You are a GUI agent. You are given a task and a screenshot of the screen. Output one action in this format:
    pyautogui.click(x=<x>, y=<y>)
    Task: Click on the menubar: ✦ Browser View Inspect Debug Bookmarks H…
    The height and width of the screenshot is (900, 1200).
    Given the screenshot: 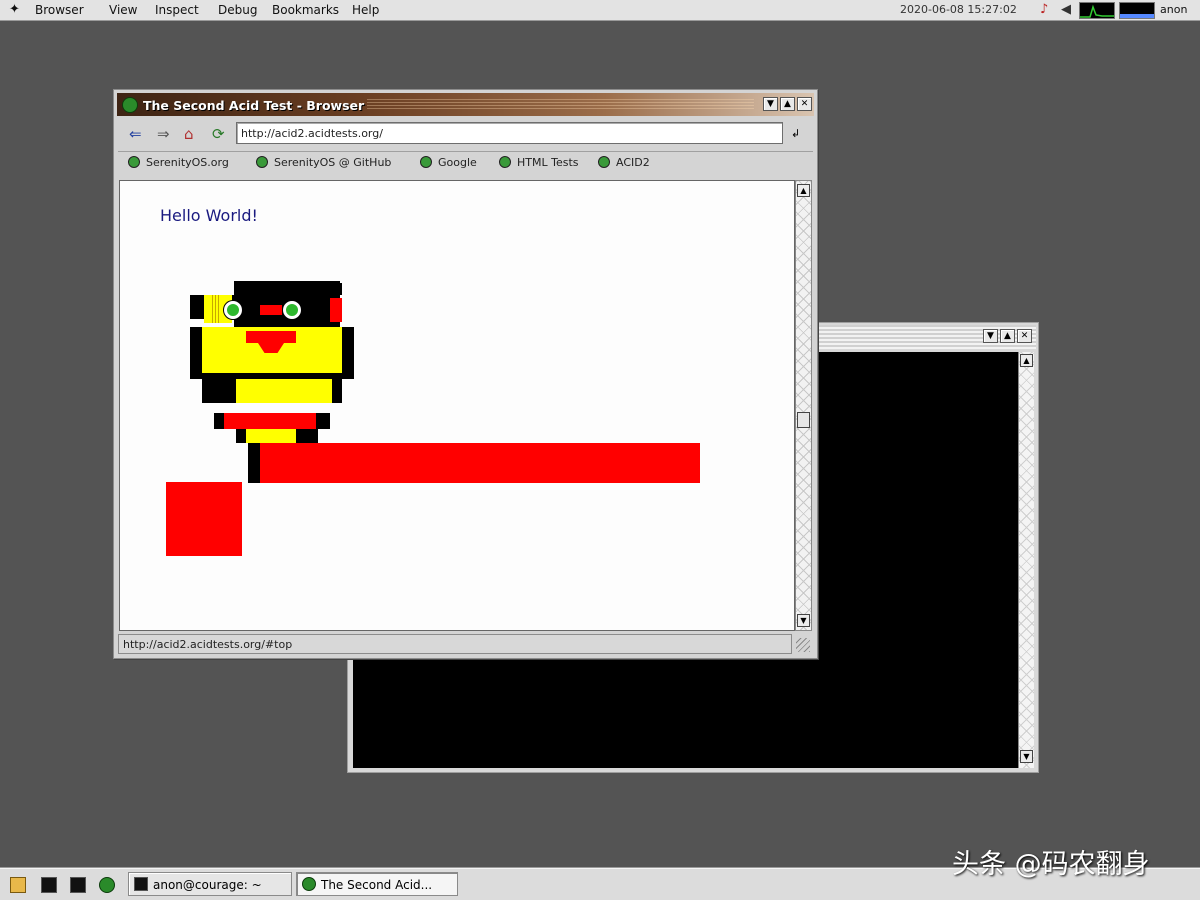 What is the action you would take?
    pyautogui.click(x=600, y=10)
    